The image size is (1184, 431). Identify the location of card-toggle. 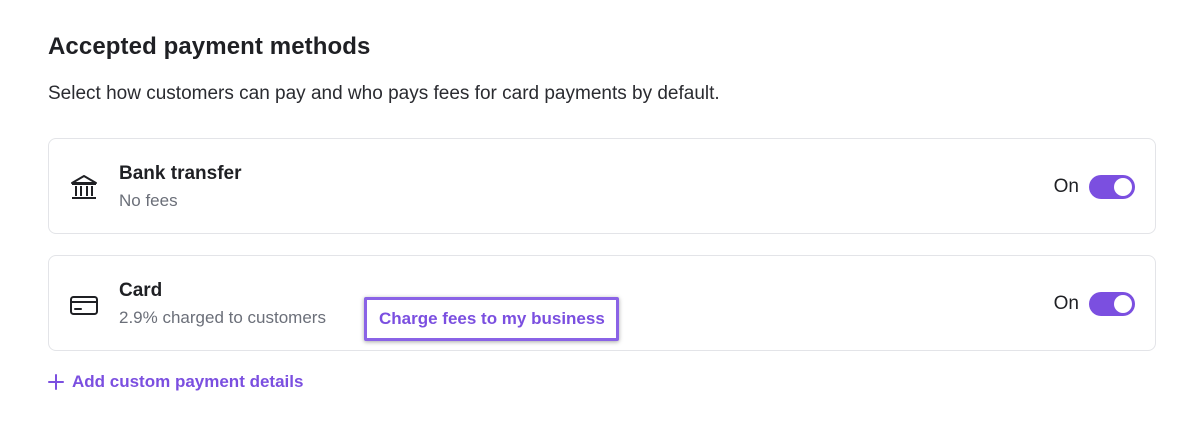
(1112, 304).